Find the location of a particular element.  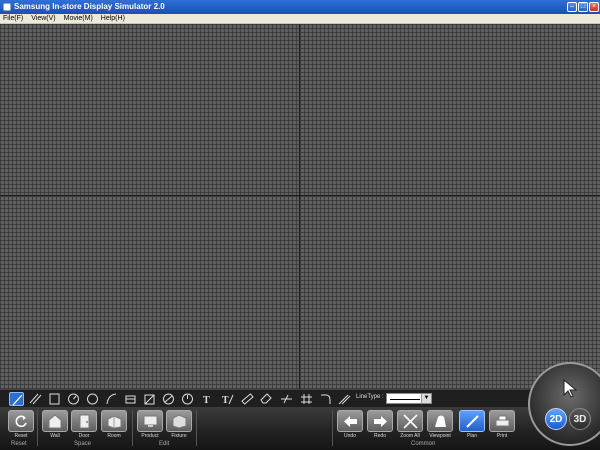

stair-tool is located at coordinates (149, 399).